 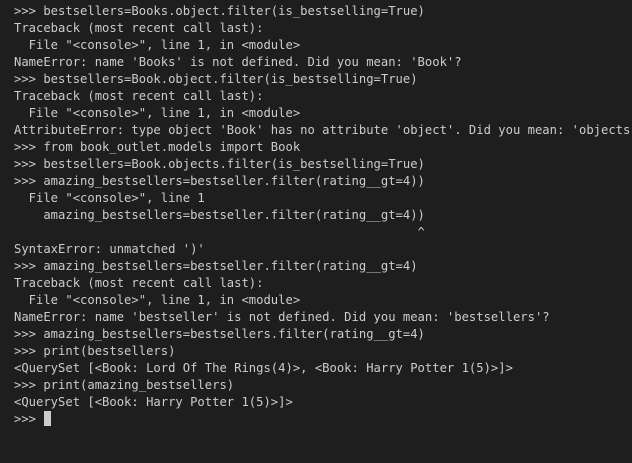 I want to click on prompt: >>>, so click(x=29, y=419).